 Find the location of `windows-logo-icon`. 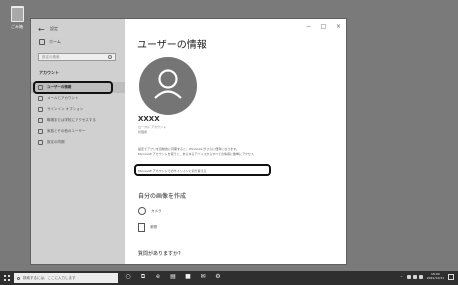

windows-logo-icon is located at coordinates (7, 278).